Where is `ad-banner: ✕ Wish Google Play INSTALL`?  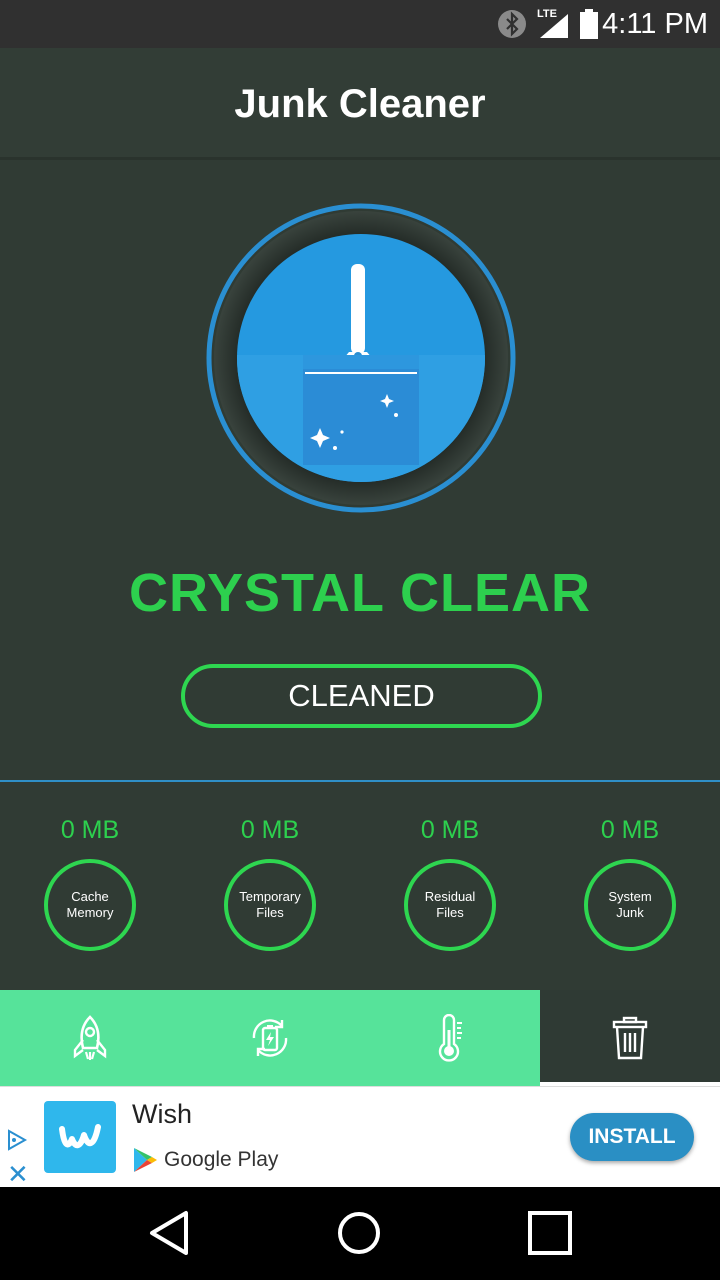
ad-banner: ✕ Wish Google Play INSTALL is located at coordinates (360, 1138).